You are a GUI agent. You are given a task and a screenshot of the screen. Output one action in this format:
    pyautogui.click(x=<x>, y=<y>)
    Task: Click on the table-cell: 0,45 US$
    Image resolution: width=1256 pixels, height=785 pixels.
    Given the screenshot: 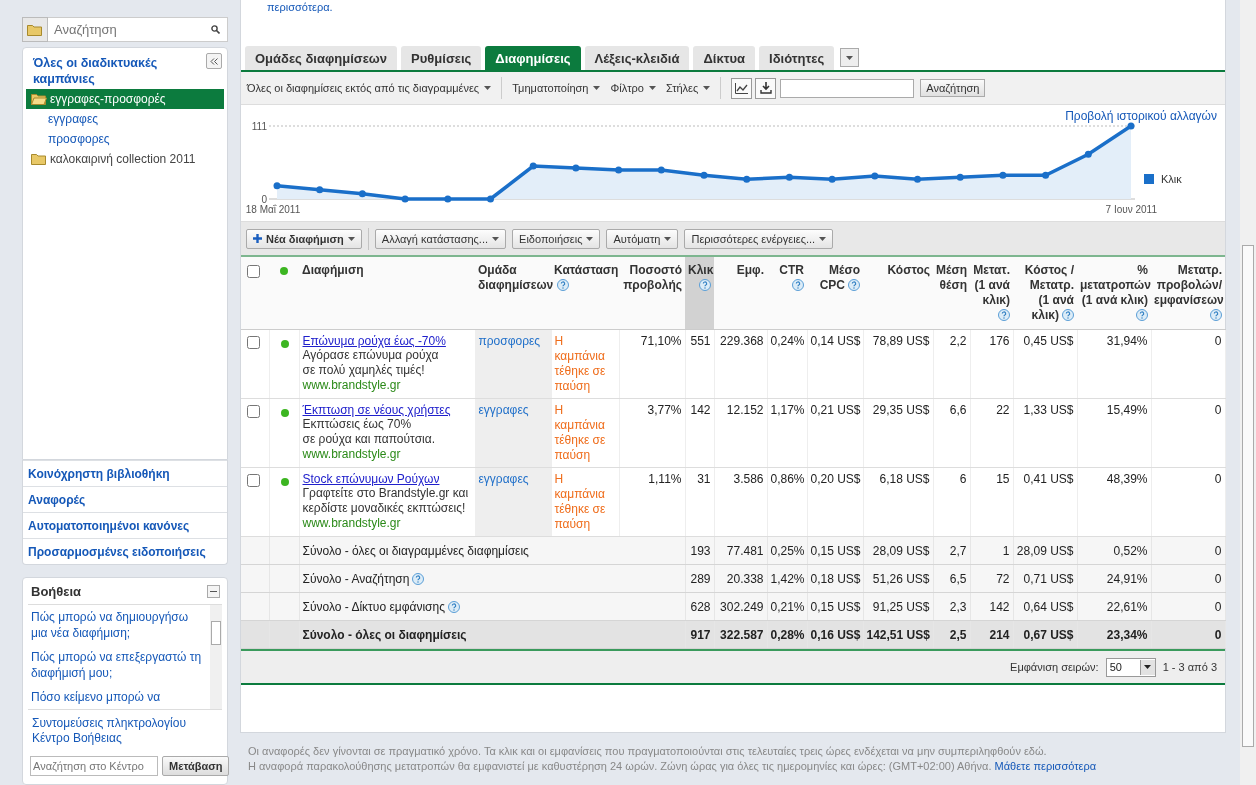 What is the action you would take?
    pyautogui.click(x=1048, y=341)
    